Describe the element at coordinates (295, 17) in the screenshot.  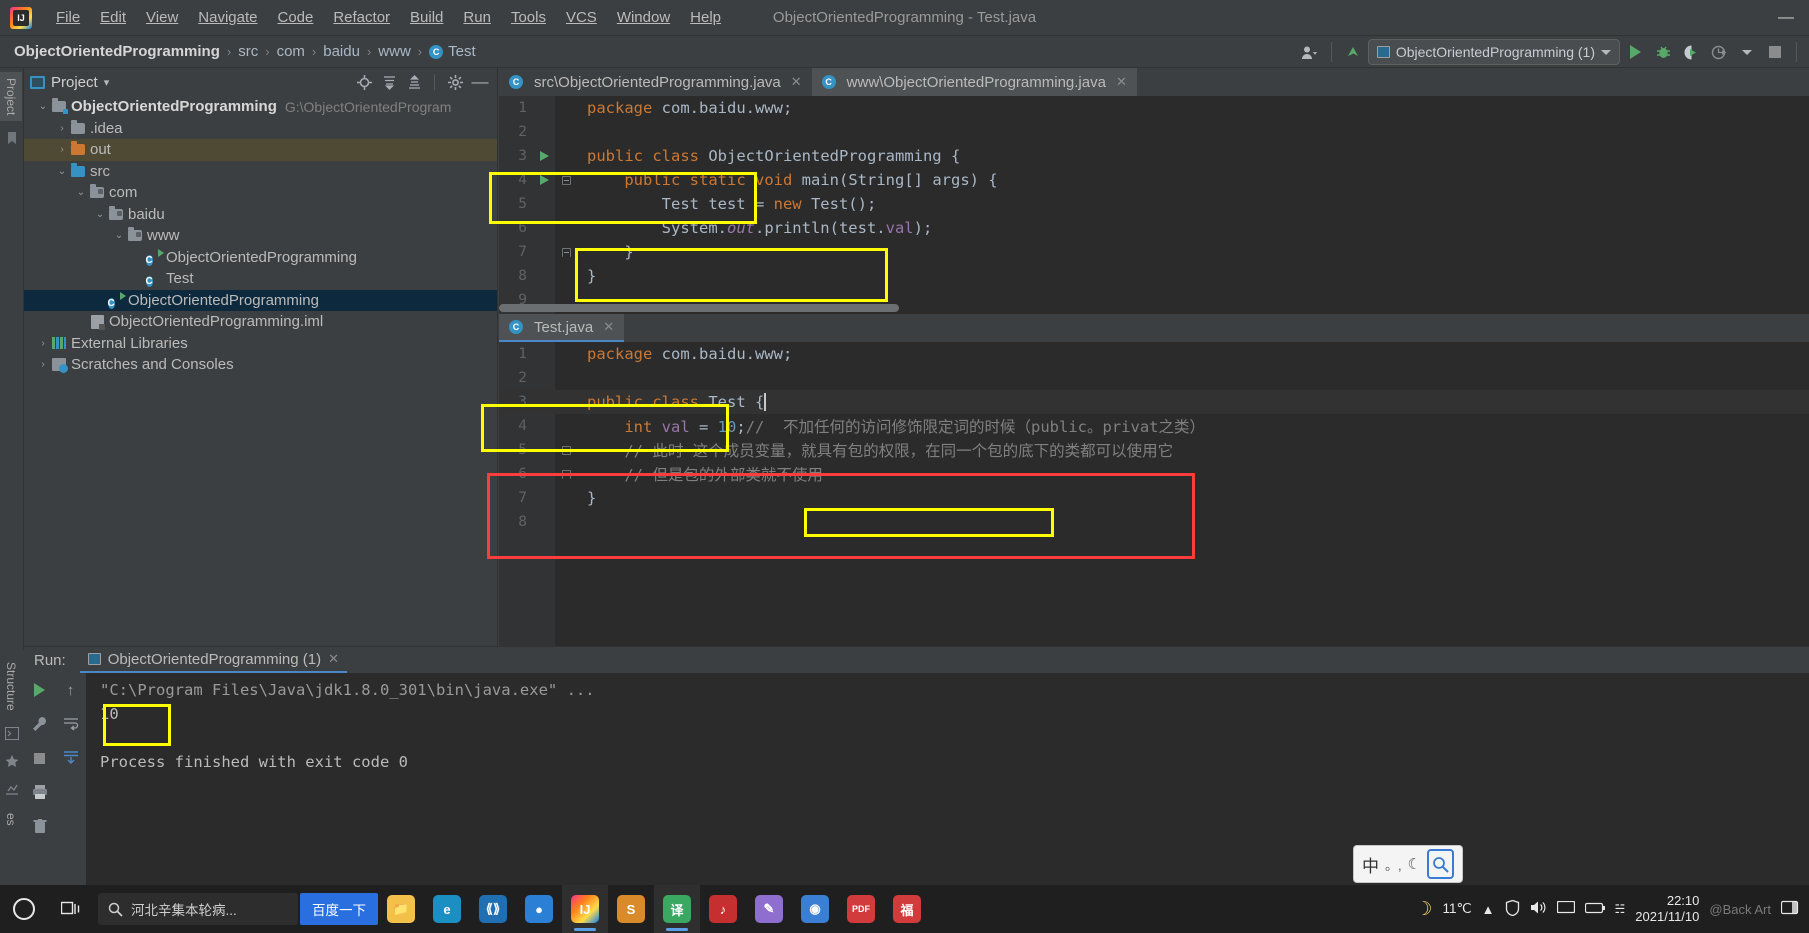
I see `menu-code: Code` at that location.